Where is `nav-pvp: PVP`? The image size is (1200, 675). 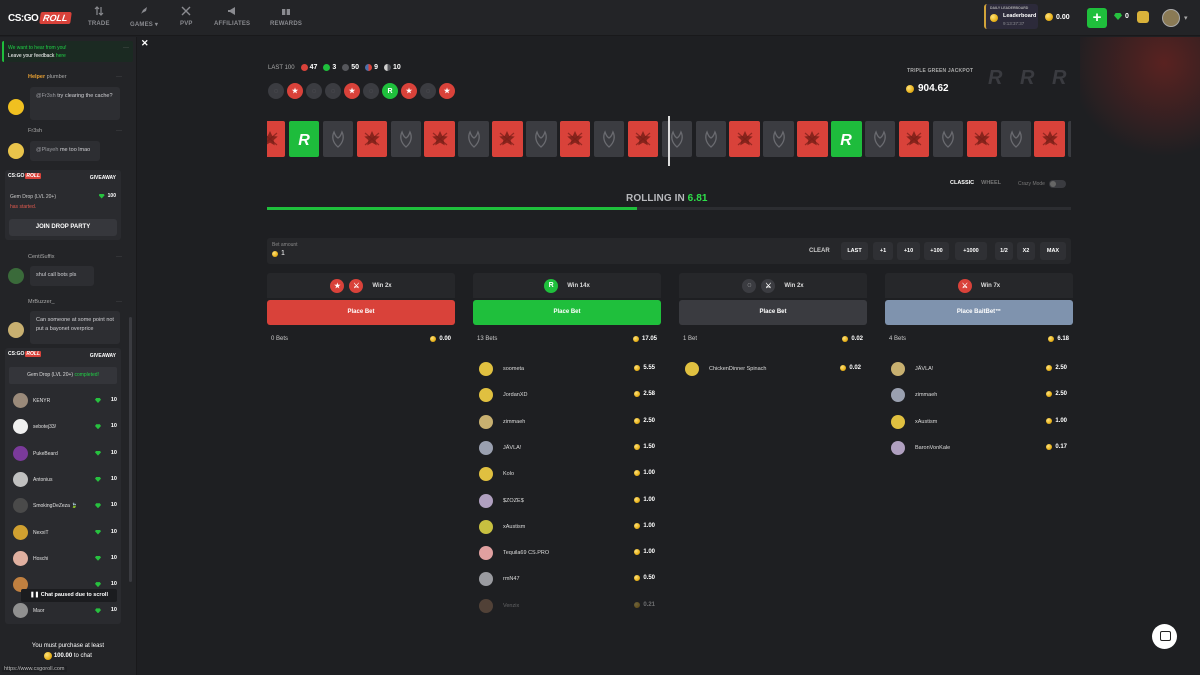 nav-pvp: PVP is located at coordinates (186, 16).